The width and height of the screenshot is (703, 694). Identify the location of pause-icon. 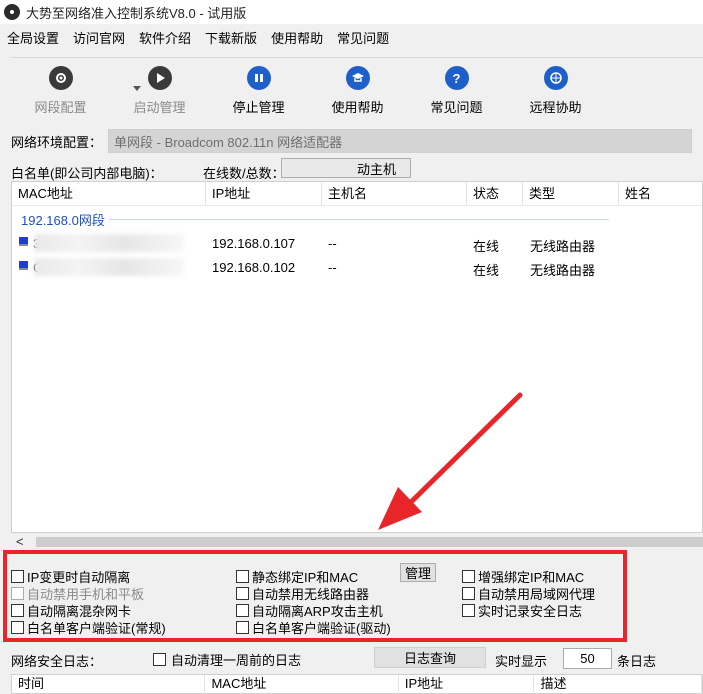
(258, 78).